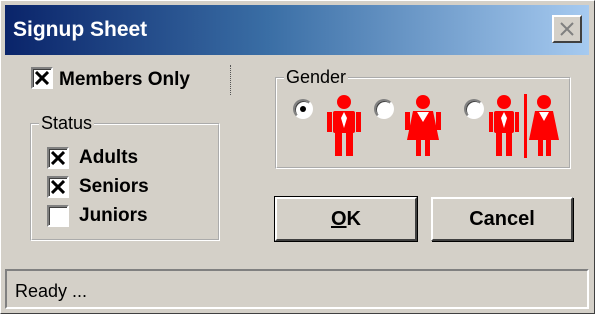 This screenshot has height=314, width=595. I want to click on ok-button: OK, so click(346, 219).